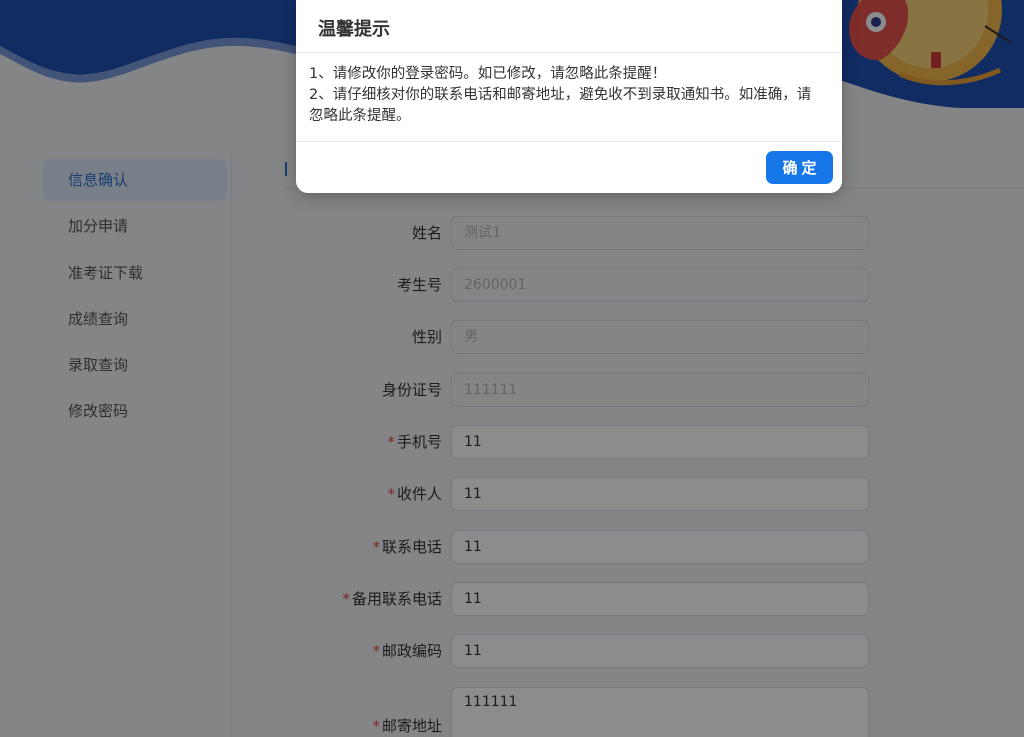 This screenshot has width=1024, height=737. I want to click on dialog-title: 温馨提示, so click(354, 29).